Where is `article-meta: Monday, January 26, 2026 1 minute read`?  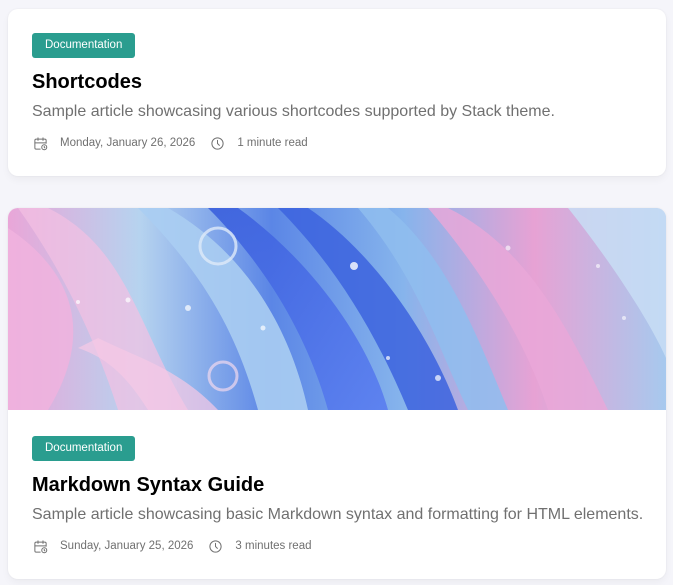 article-meta: Monday, January 26, 2026 1 minute read is located at coordinates (337, 143).